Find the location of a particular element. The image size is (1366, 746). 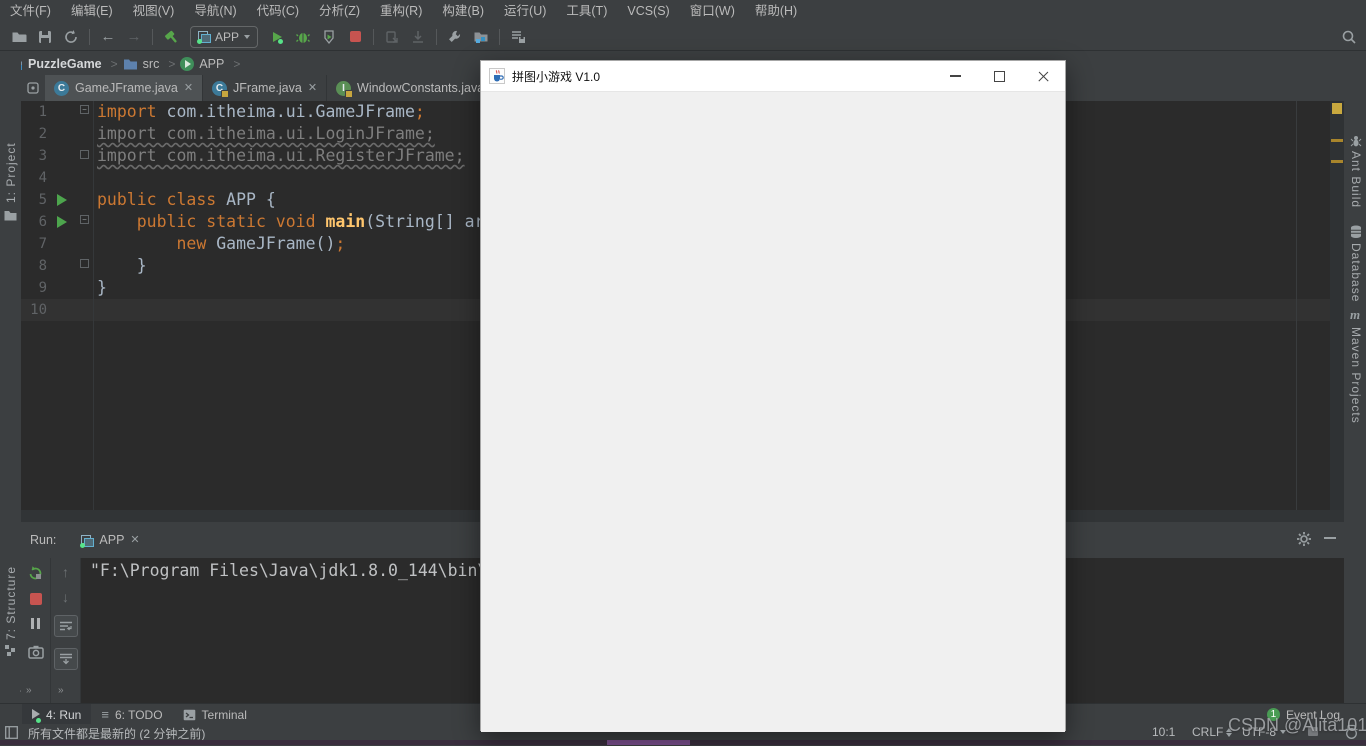

menu-tools: 工具(T) is located at coordinates (586, 11).